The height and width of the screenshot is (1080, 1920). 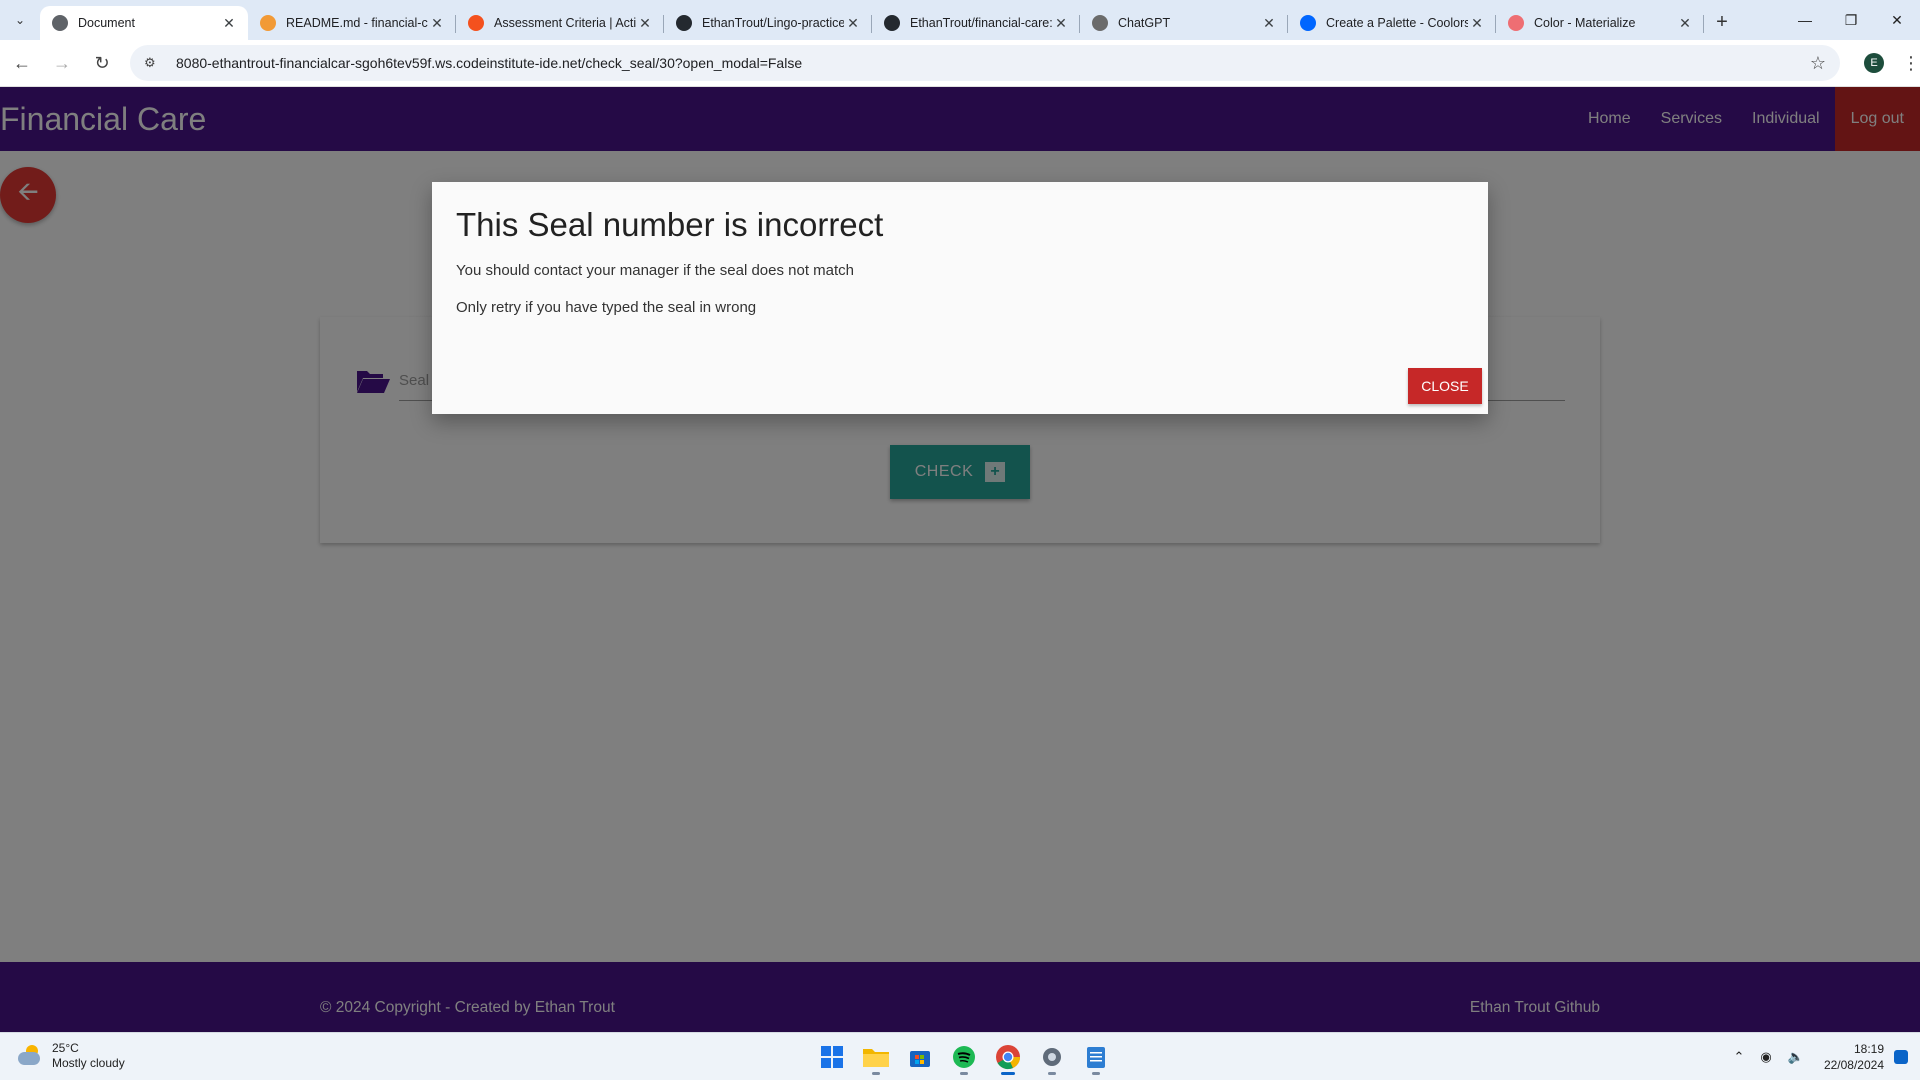 I want to click on plus-icon: +, so click(x=1722, y=21).